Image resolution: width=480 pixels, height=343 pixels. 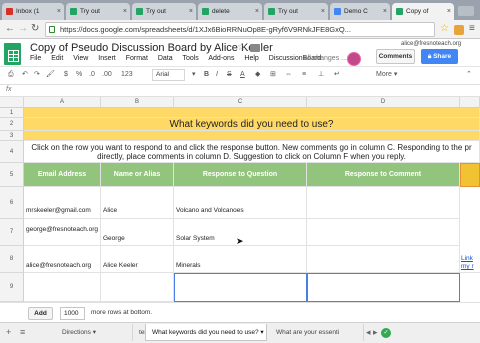 I want to click on column-header-b: B, so click(x=137, y=102).